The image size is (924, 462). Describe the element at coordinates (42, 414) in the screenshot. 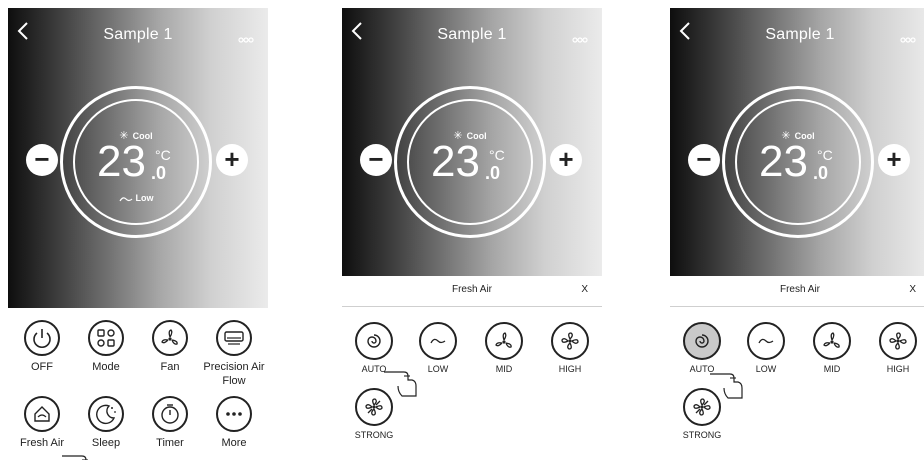

I see `fresh-air-icon` at that location.